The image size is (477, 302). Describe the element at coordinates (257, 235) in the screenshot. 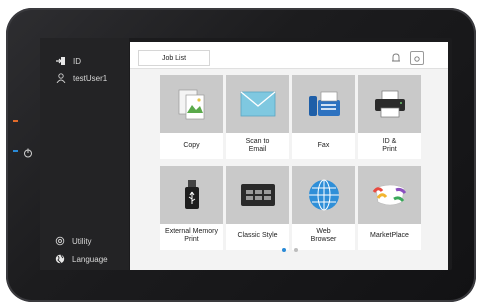

I see `tile-classic-style-label: Classic Style` at that location.